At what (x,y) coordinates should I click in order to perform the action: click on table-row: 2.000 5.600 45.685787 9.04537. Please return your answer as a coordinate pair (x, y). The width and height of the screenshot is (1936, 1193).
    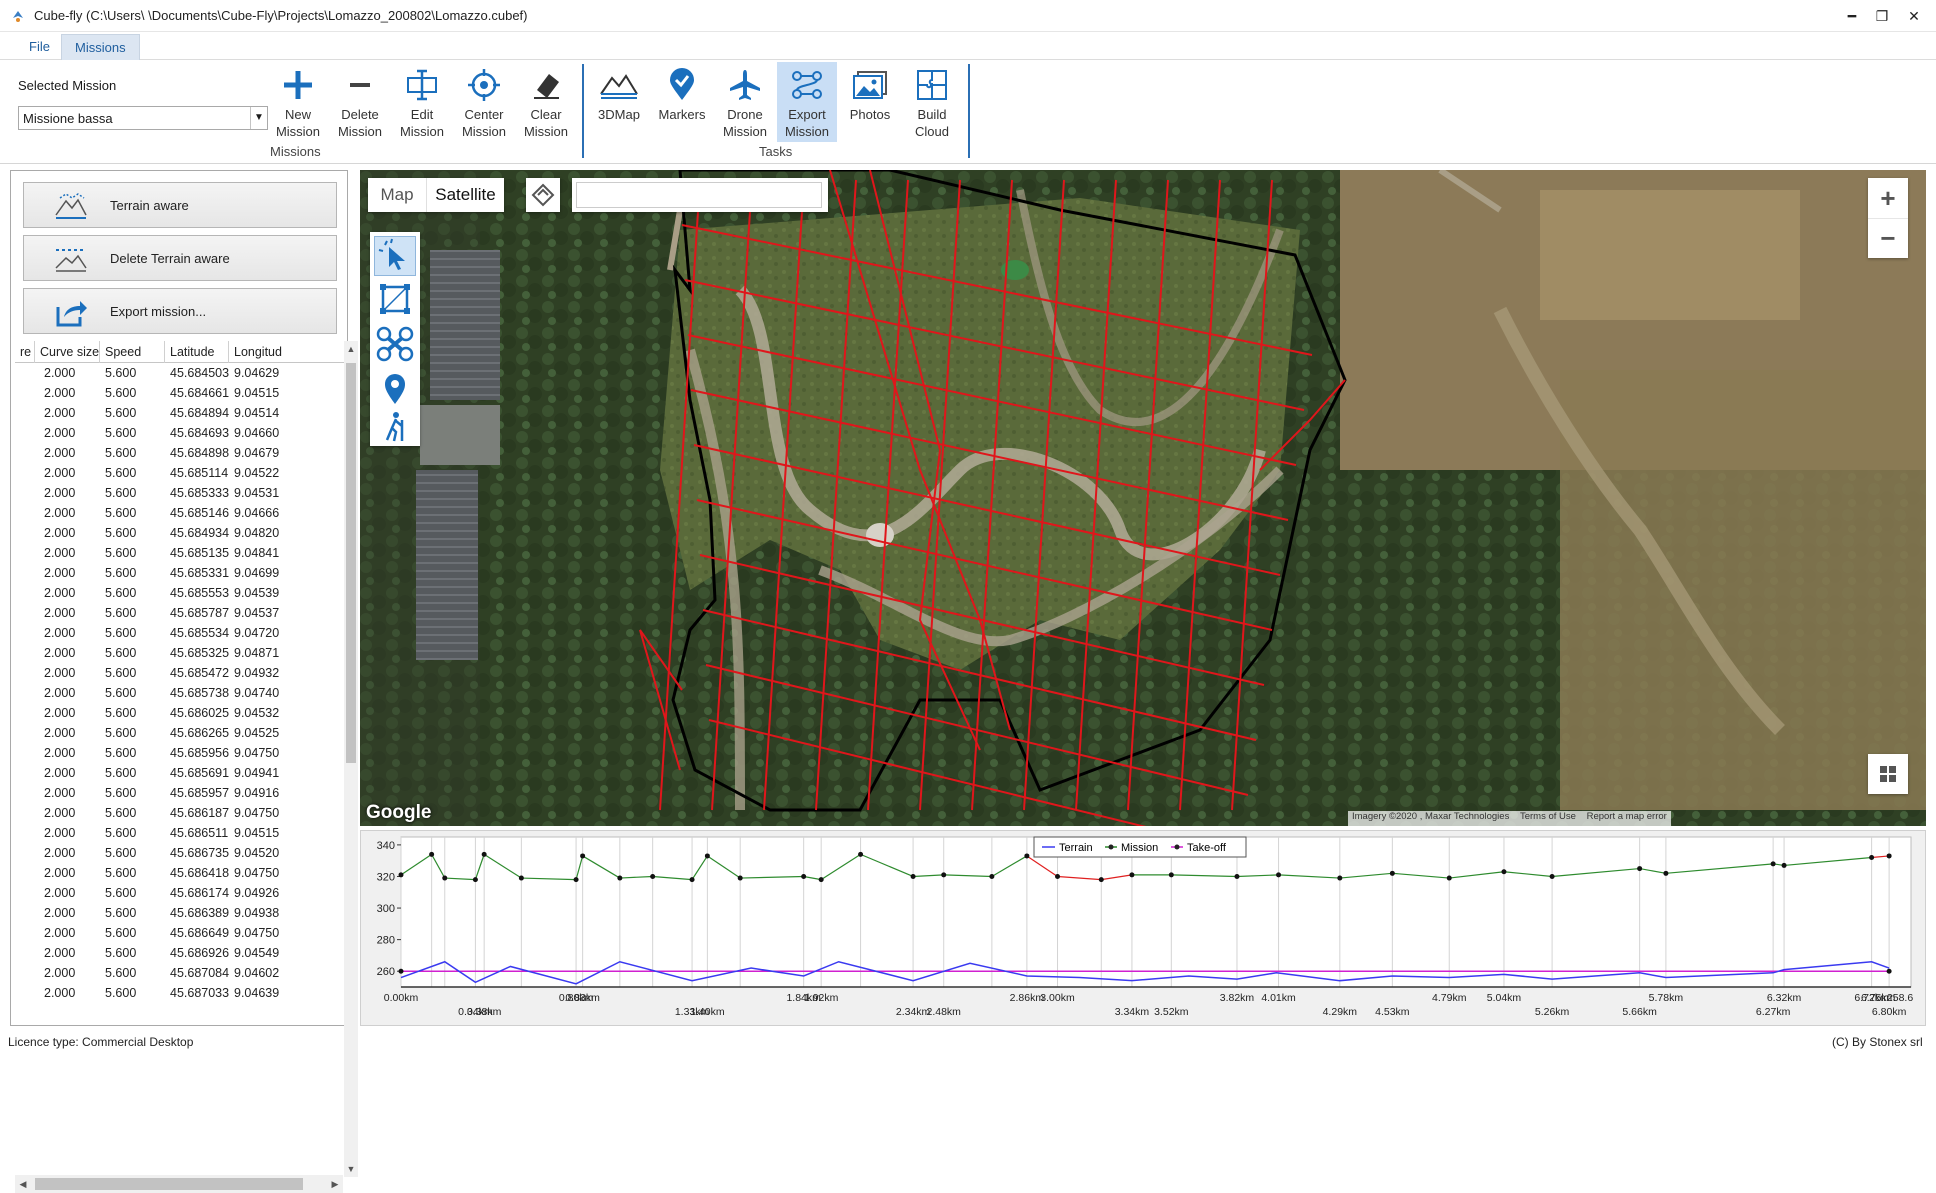
    Looking at the image, I should click on (180, 613).